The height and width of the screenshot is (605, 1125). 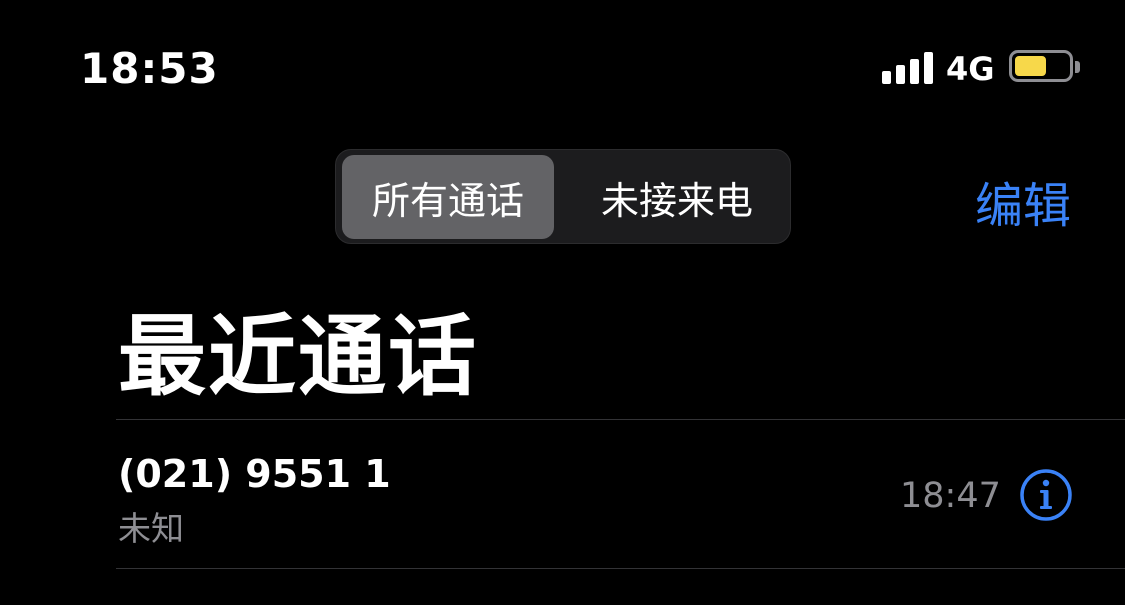 What do you see at coordinates (298, 356) in the screenshot?
I see `page-title: 最近通话` at bounding box center [298, 356].